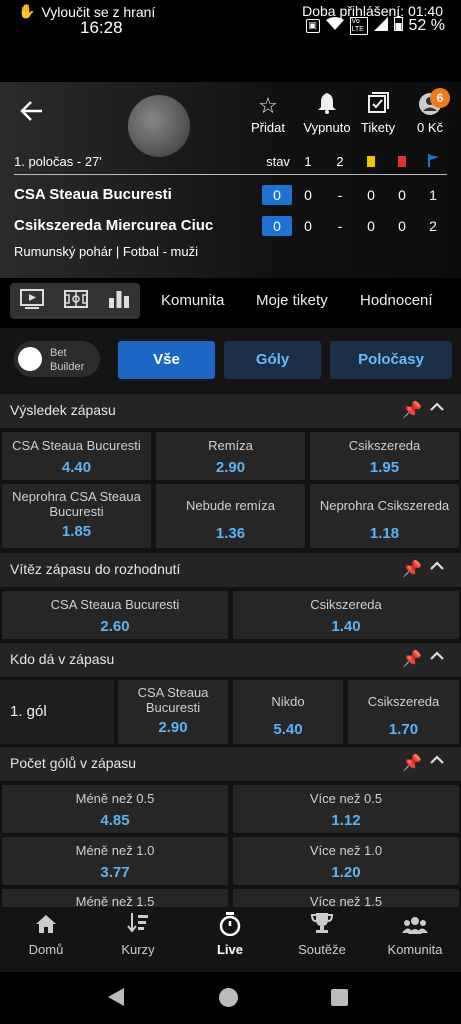  I want to click on odds-value: 1.95, so click(384, 467).